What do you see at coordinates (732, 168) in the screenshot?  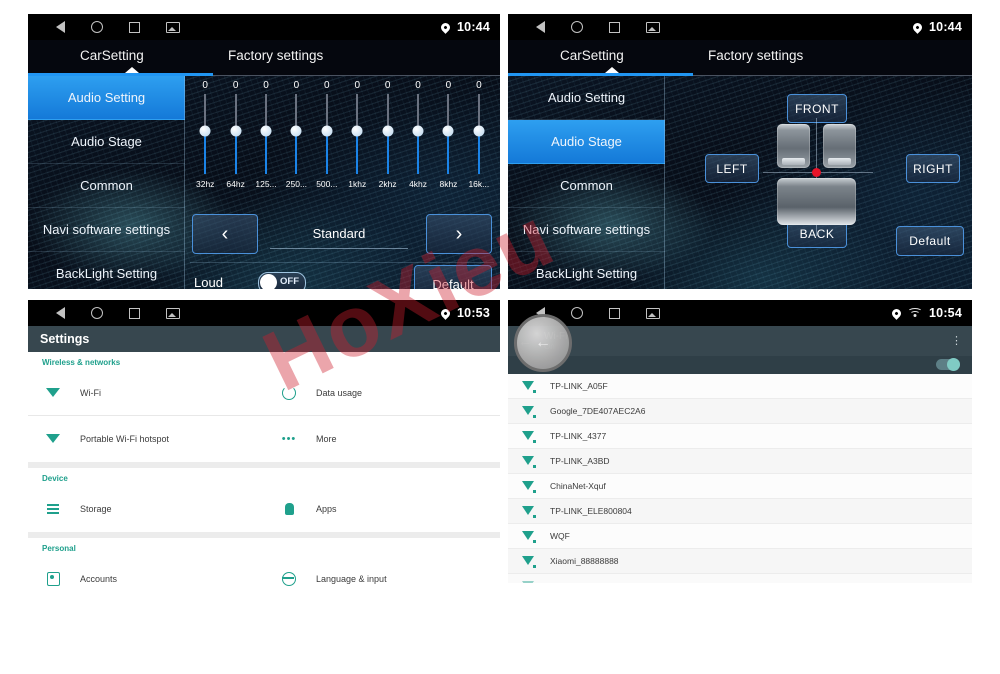 I see `stage-left-button: LEFT` at bounding box center [732, 168].